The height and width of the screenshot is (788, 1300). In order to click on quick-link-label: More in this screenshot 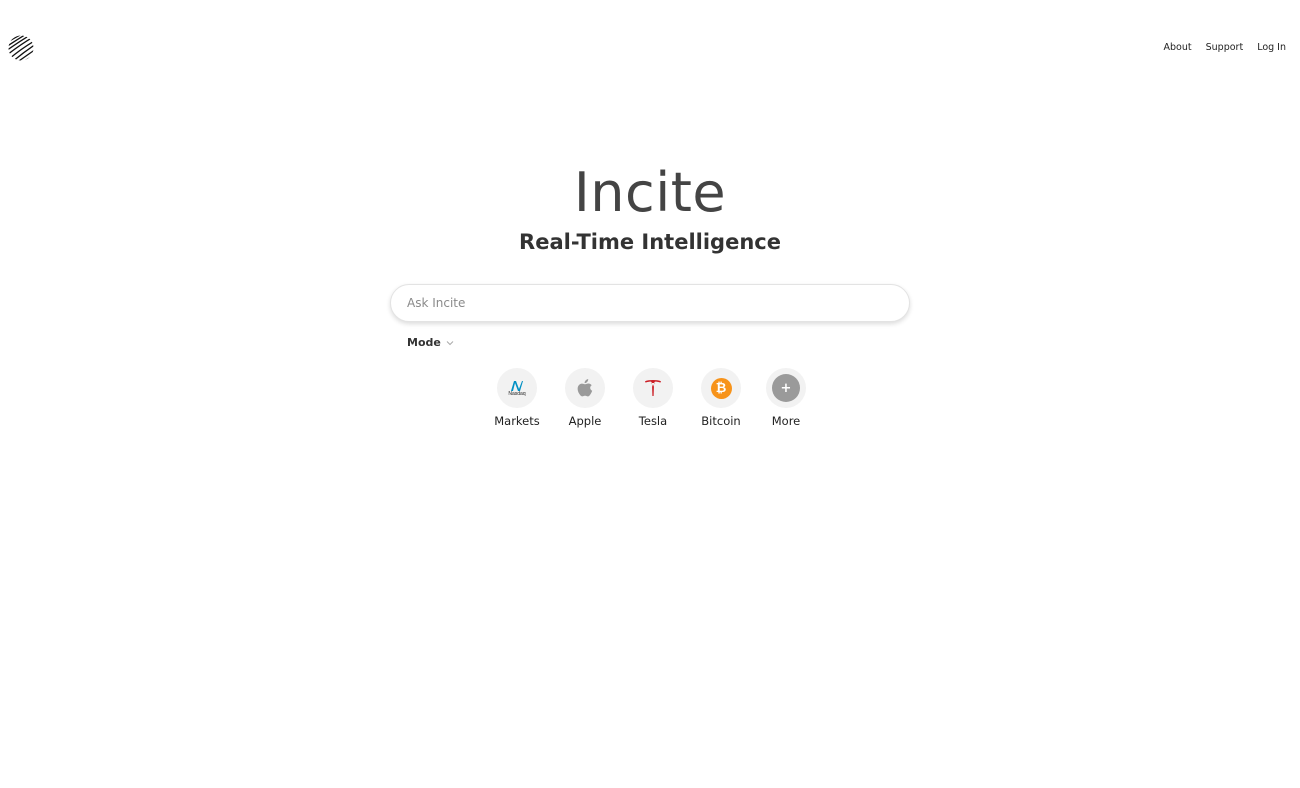, I will do `click(786, 421)`.